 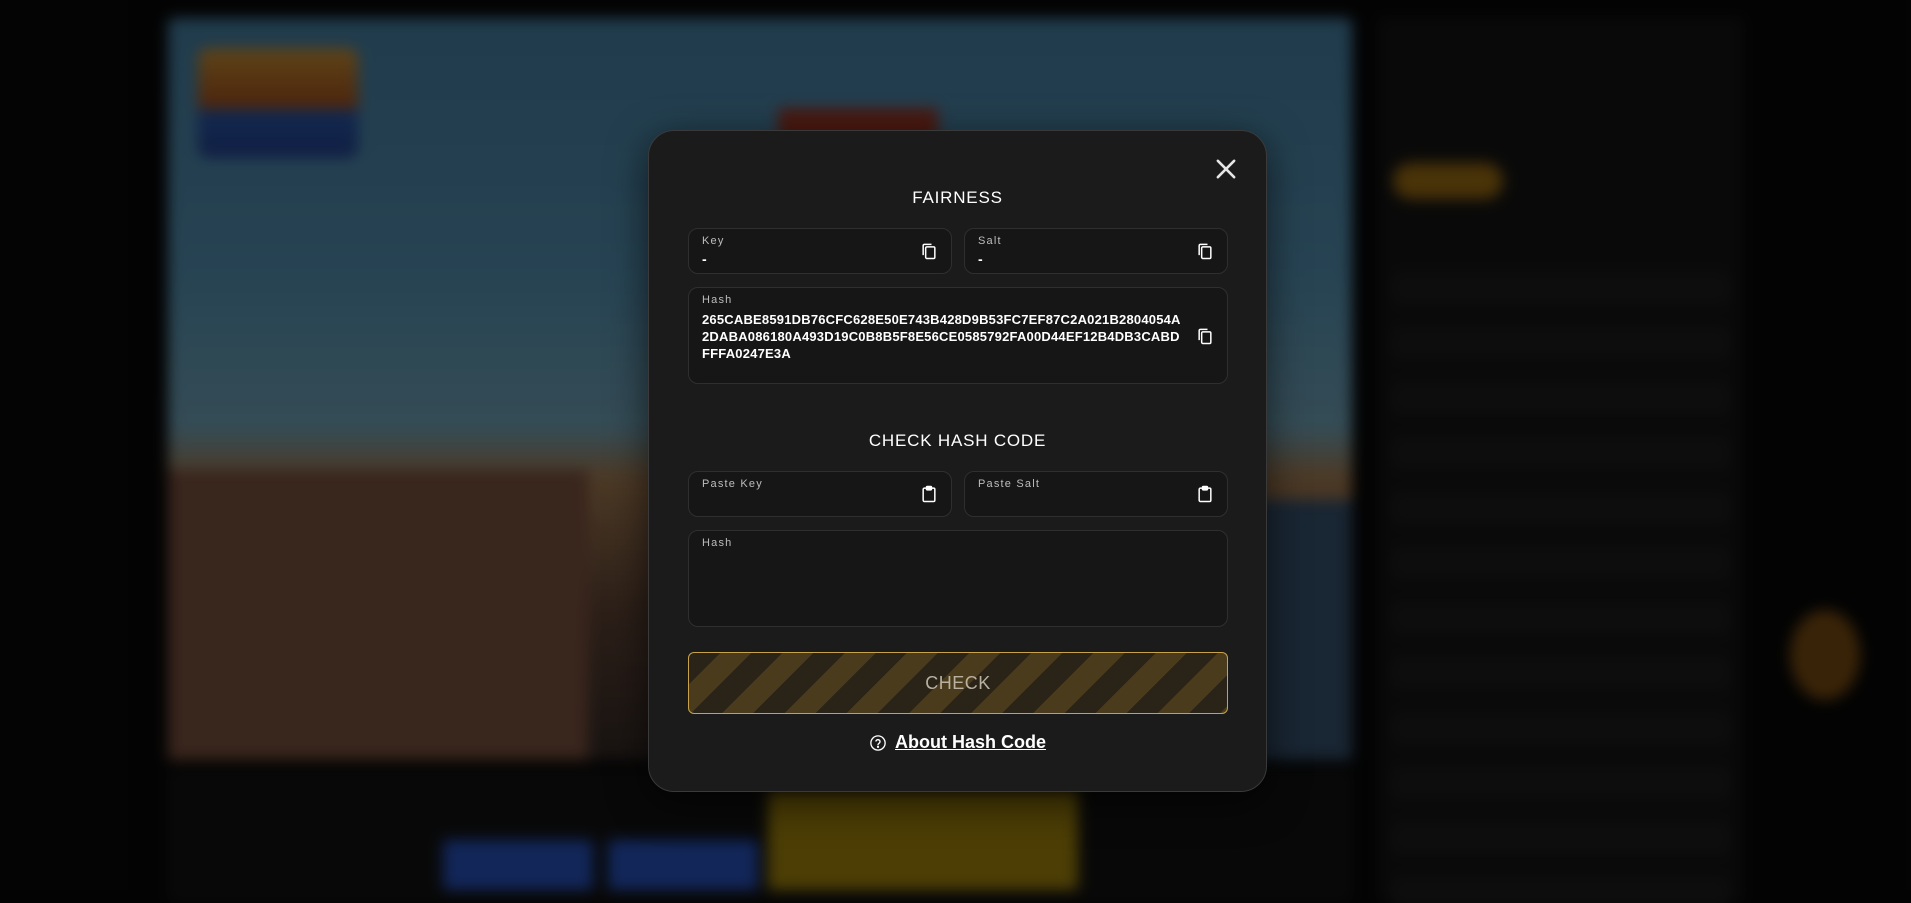 I want to click on modal-title: FAIRNESS, so click(x=957, y=197).